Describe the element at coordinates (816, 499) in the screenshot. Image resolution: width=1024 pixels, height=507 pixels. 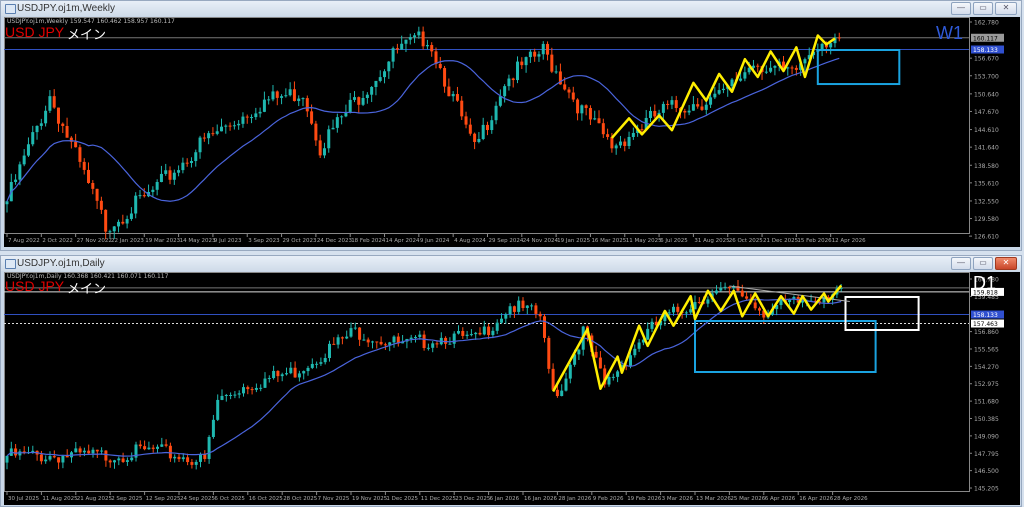
I see `time-axis-label: 16 Apr 2026` at that location.